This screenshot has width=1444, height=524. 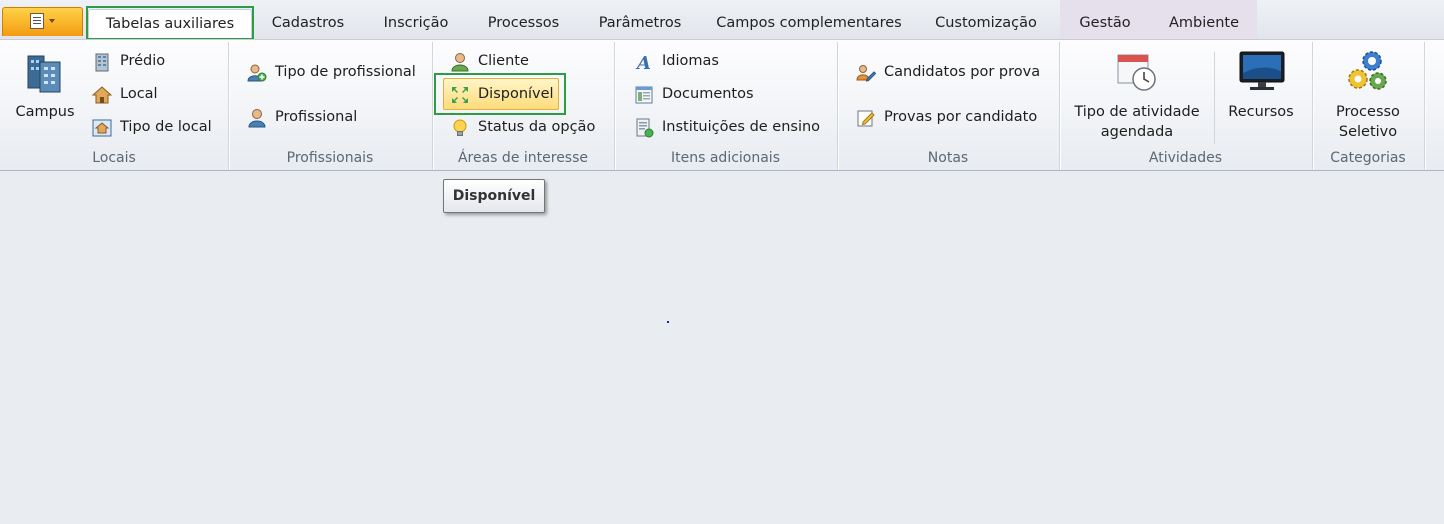 I want to click on tipo-de-local-label: Tipo de local, so click(x=166, y=127).